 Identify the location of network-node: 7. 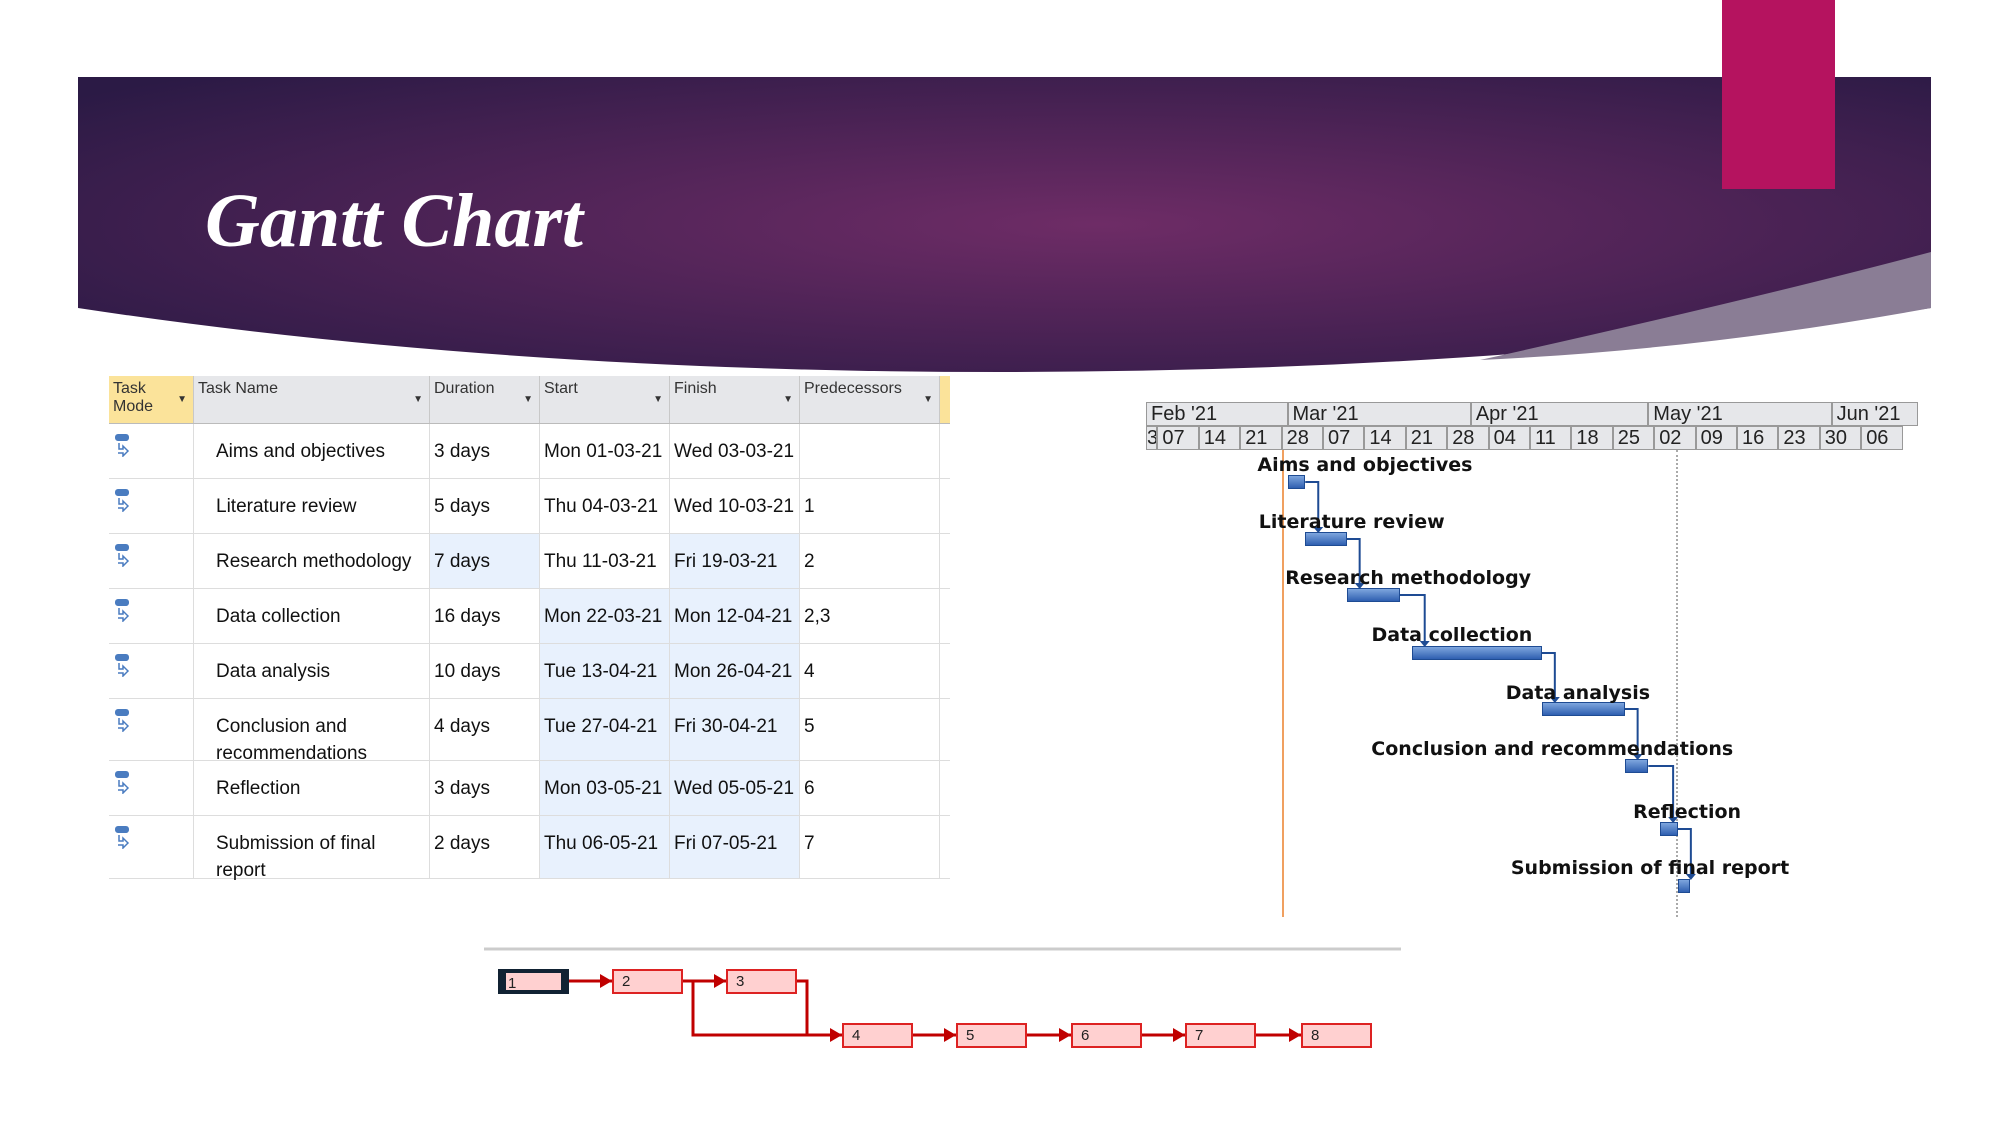
(1220, 1035).